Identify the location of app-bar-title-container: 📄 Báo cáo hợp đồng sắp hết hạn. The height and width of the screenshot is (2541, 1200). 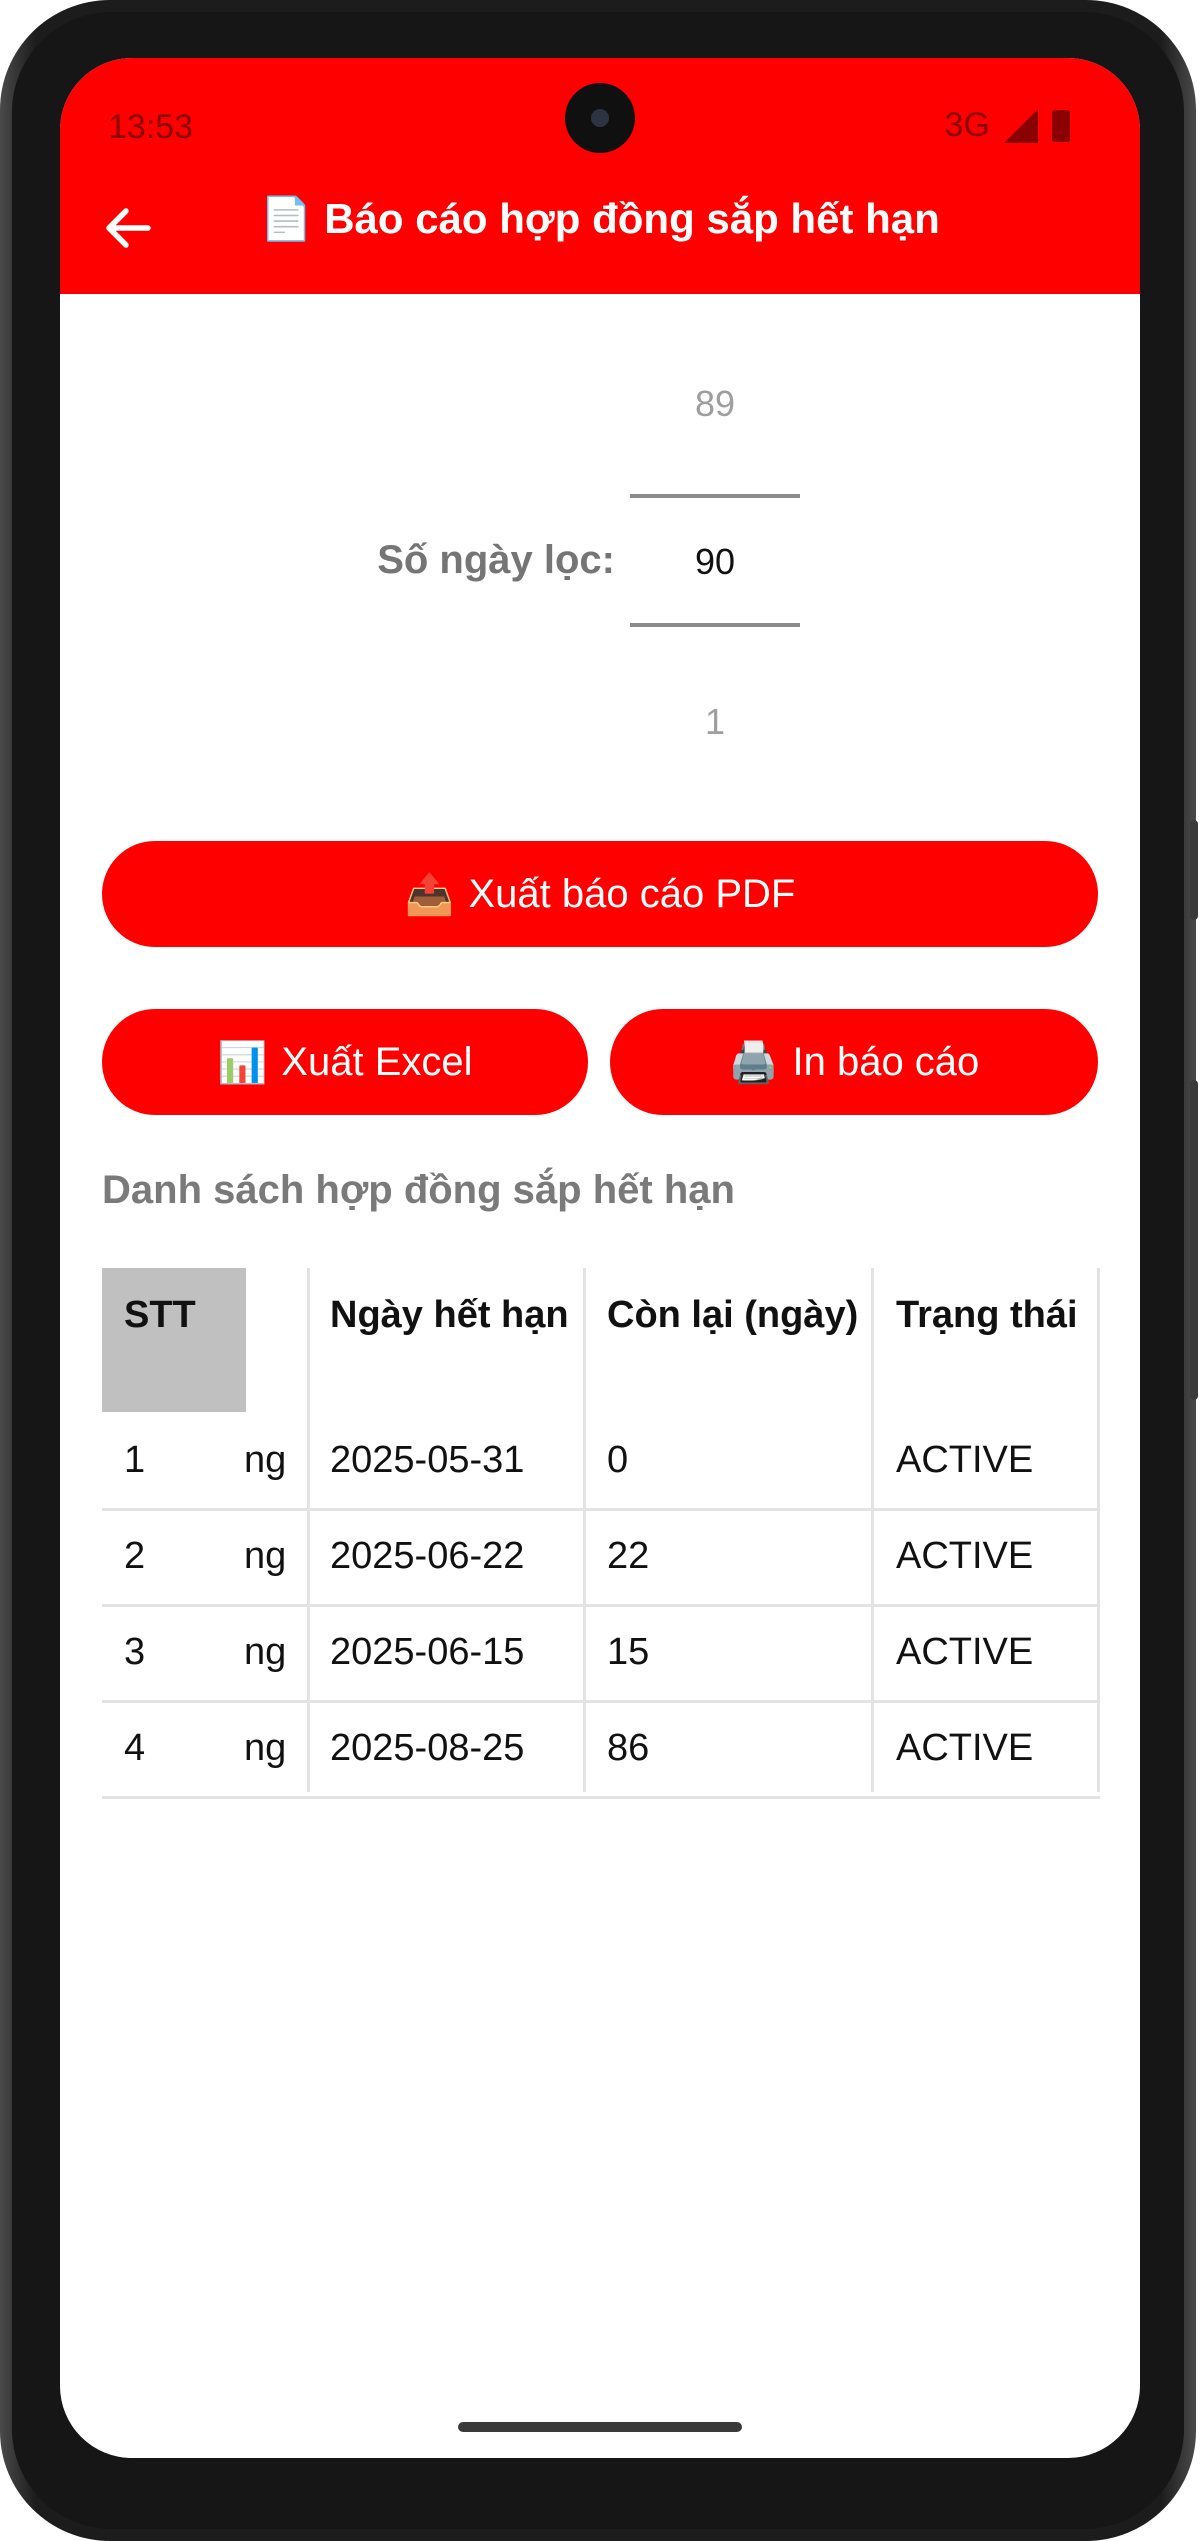
(600, 176).